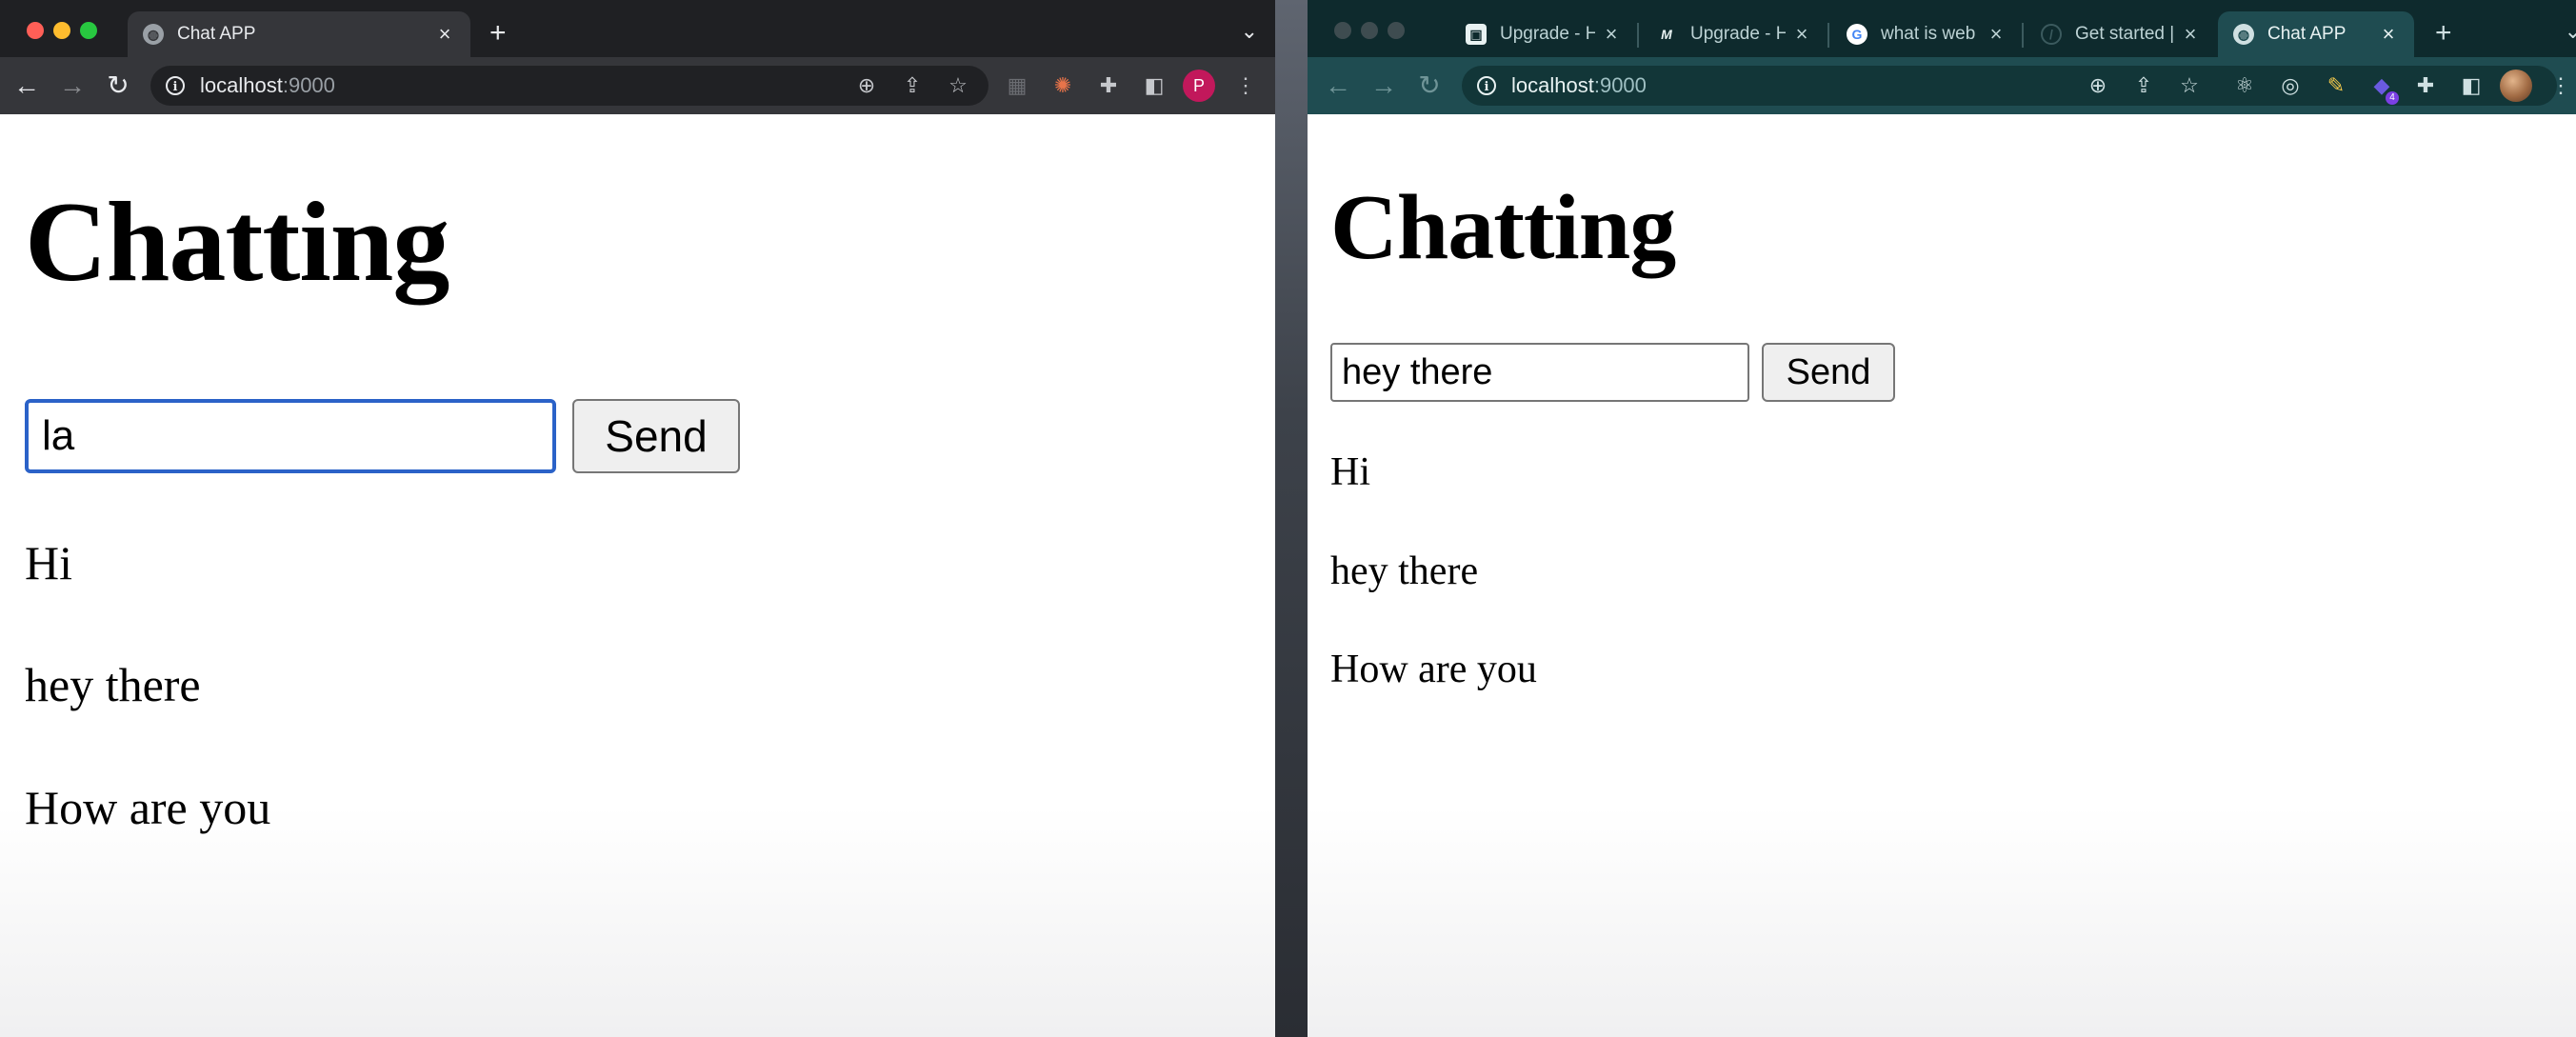 The height and width of the screenshot is (1037, 2576). I want to click on cookie-extension-icon: ✺, so click(1063, 86).